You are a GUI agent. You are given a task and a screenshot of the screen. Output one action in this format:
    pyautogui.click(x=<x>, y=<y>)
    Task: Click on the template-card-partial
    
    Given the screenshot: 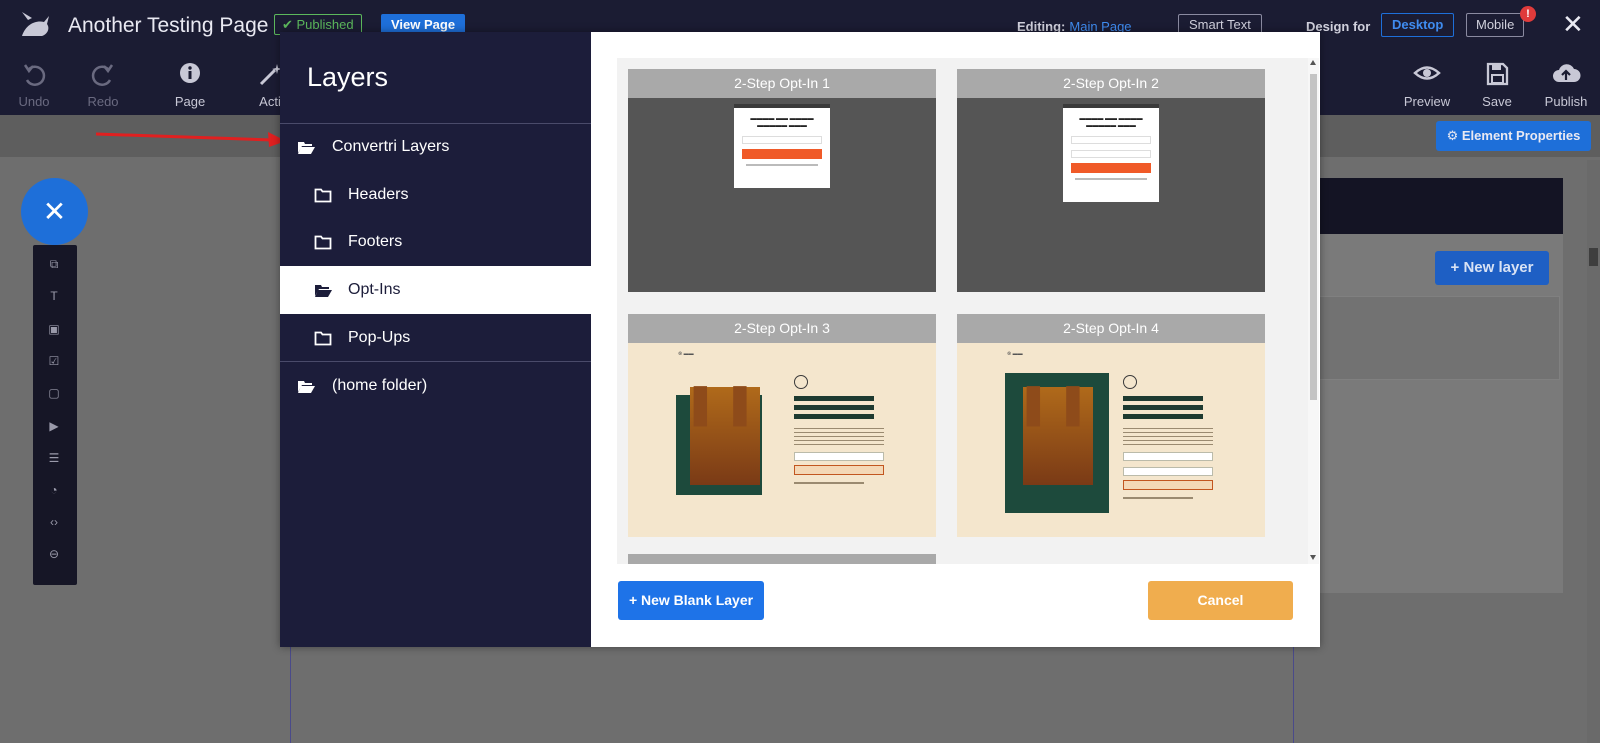 What is the action you would take?
    pyautogui.click(x=782, y=559)
    